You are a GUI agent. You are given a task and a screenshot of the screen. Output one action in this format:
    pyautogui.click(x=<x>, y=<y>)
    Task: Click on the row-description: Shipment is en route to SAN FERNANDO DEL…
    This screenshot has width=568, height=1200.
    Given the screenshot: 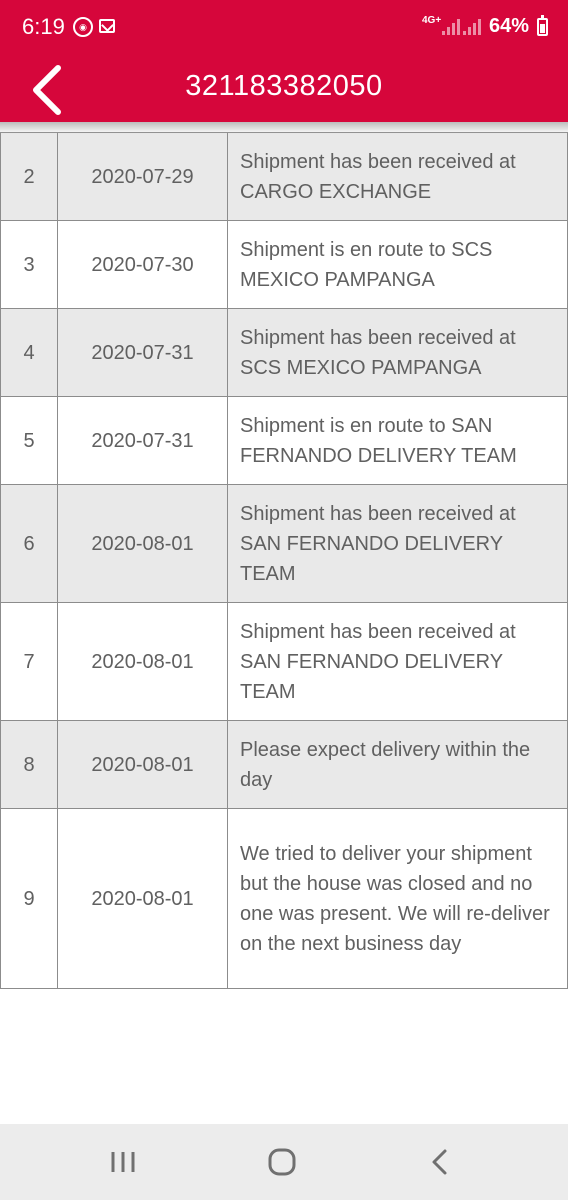 What is the action you would take?
    pyautogui.click(x=397, y=440)
    